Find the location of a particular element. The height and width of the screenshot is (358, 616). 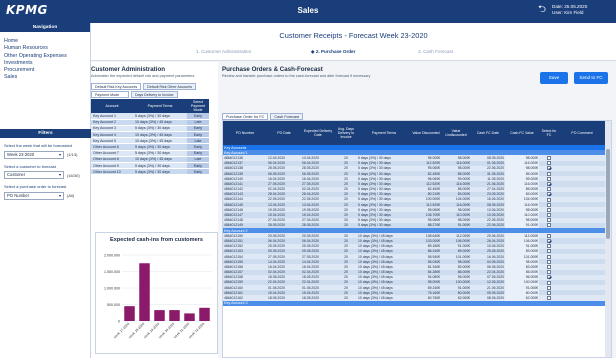

nav-item-sales: Sales is located at coordinates (47, 77).